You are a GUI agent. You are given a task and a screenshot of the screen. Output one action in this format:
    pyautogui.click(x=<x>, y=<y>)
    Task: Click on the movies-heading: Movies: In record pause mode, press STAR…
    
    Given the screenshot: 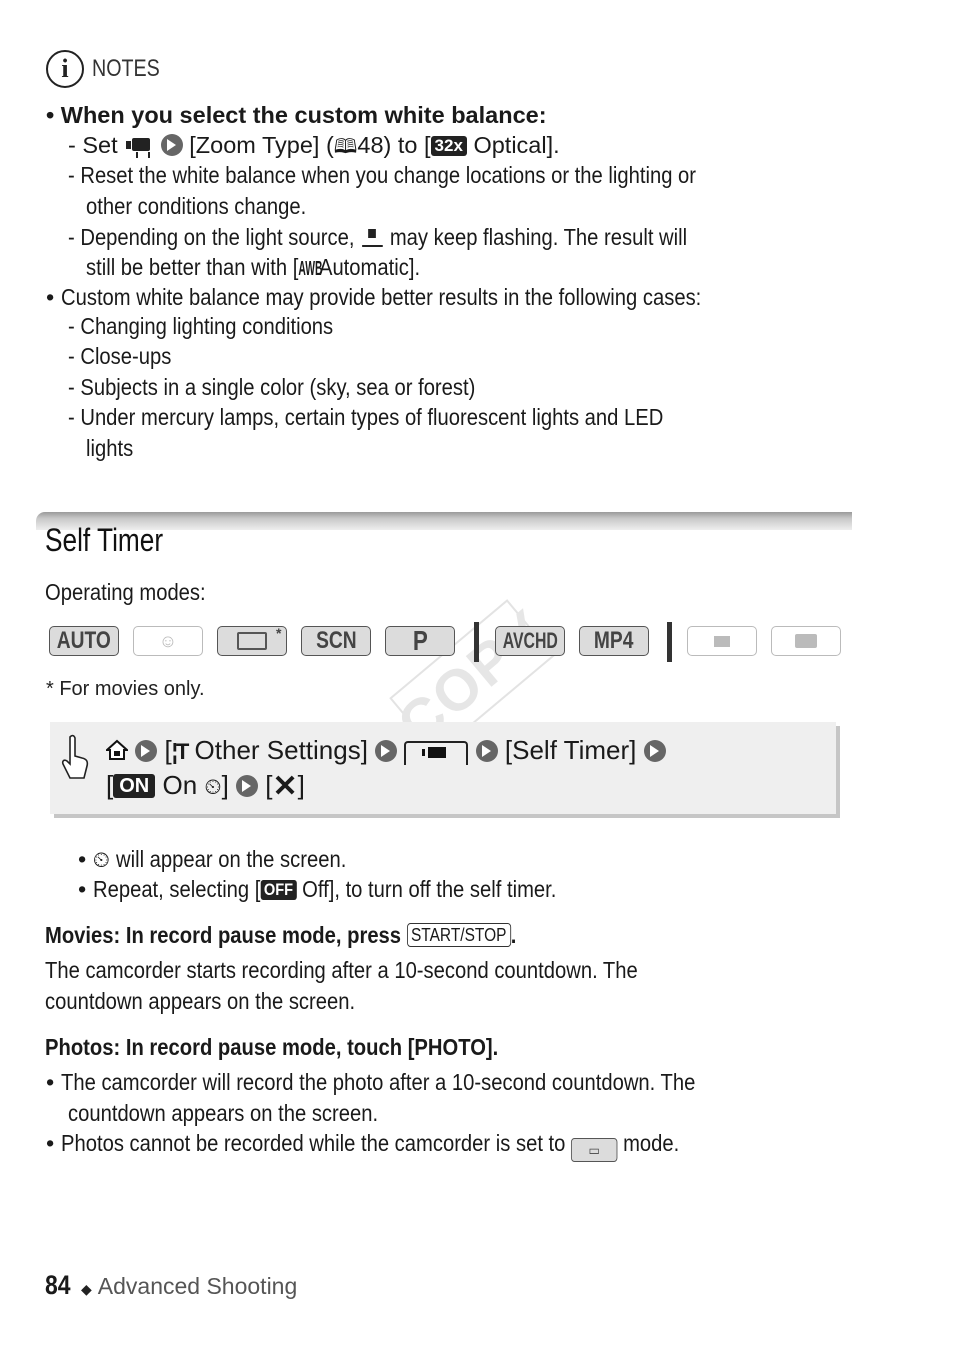 What is the action you would take?
    pyautogui.click(x=281, y=935)
    